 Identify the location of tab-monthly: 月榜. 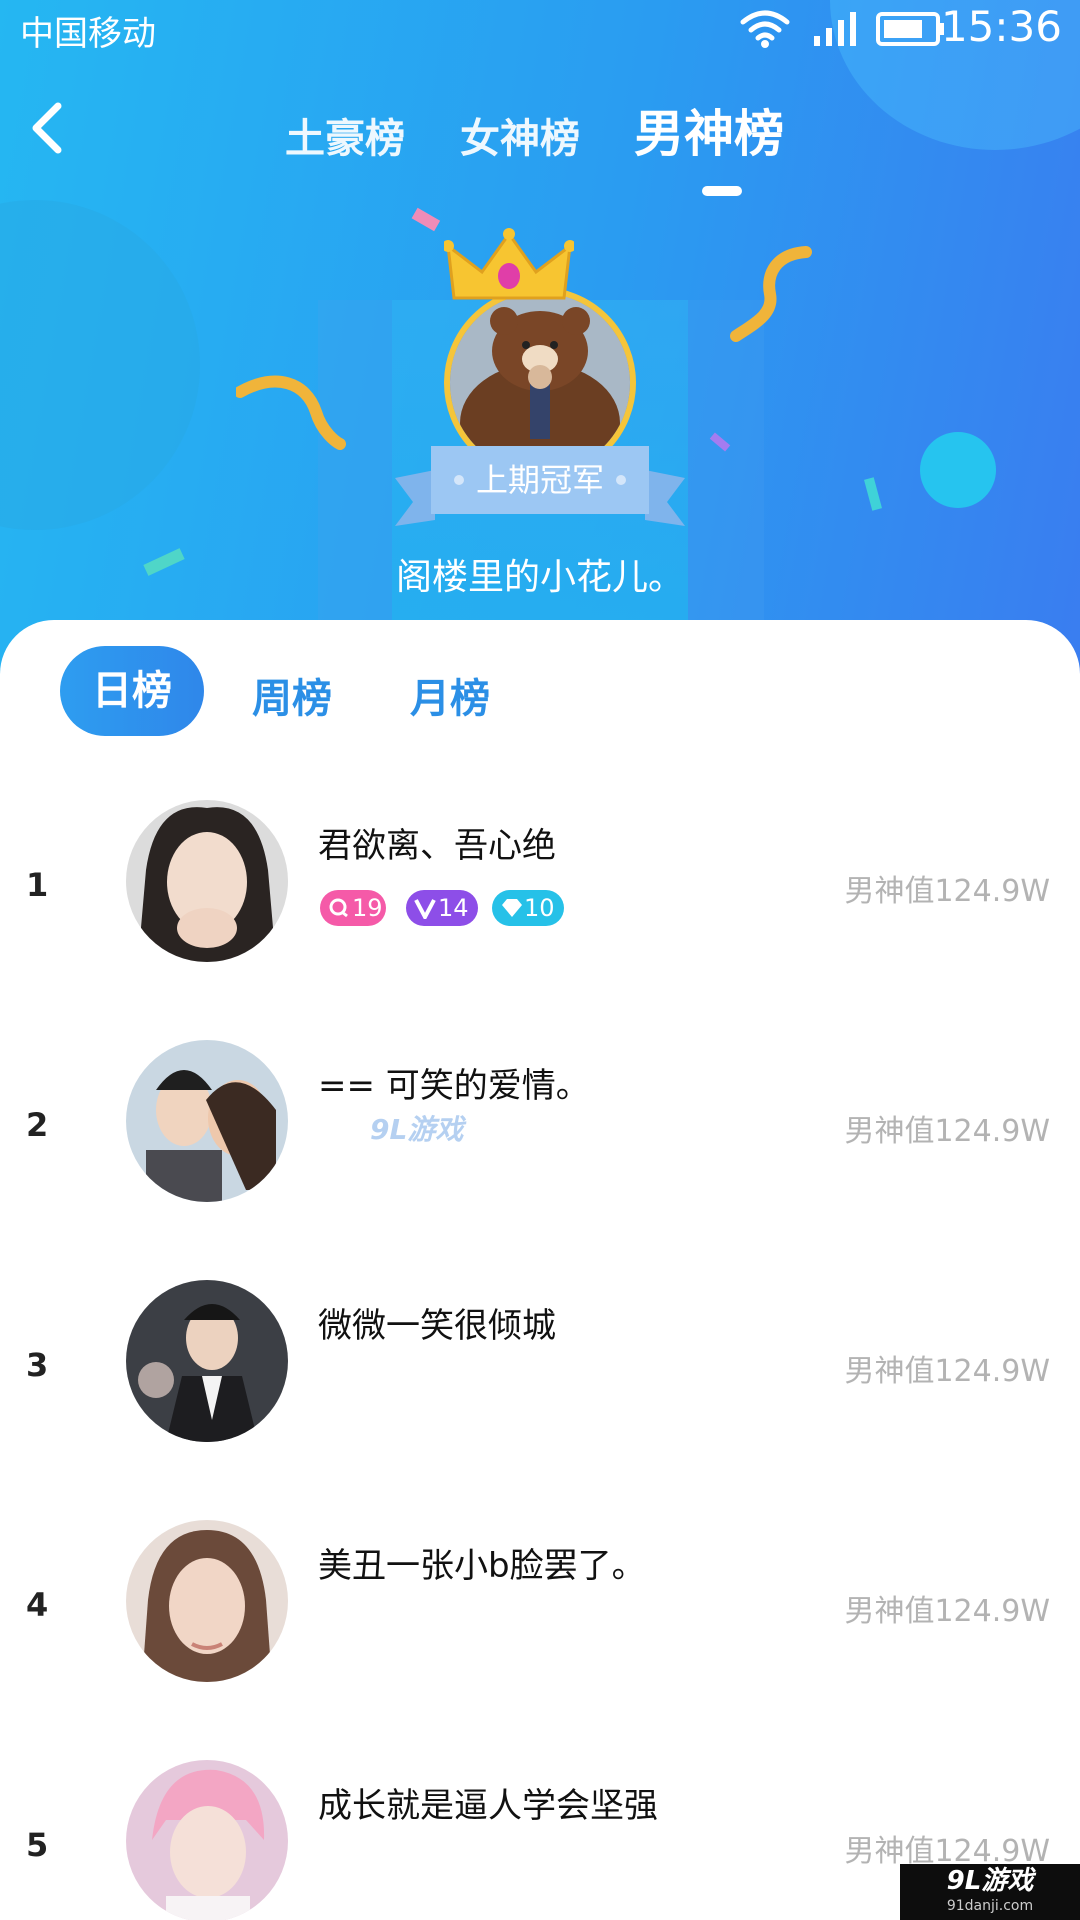
(450, 695).